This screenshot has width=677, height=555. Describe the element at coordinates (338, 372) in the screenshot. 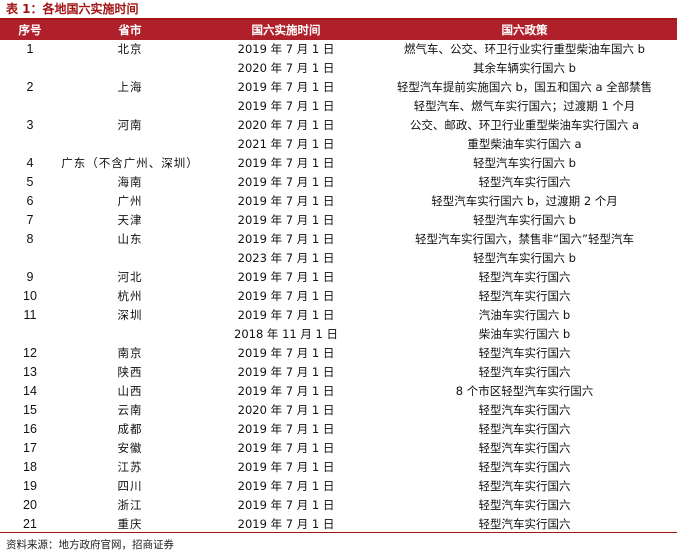

I see `table-row: 13 陕西 2019 年 7 月 1 日 轻型汽车实行国六` at that location.